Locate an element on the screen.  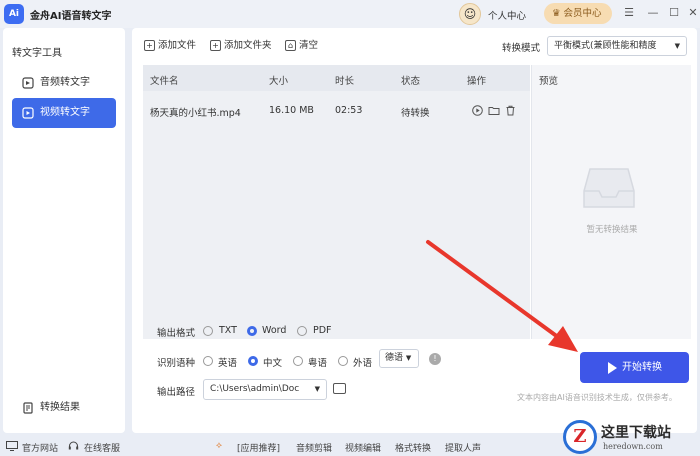
header-filename: 文件名 is located at coordinates (164, 81).